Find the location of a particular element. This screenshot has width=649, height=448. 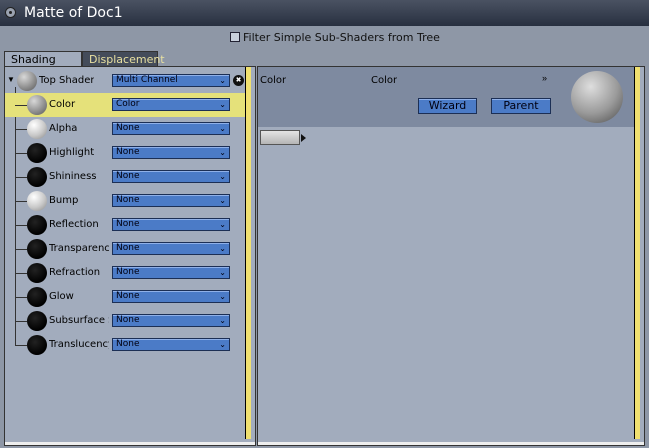

tree-label: Bump is located at coordinates (64, 200).